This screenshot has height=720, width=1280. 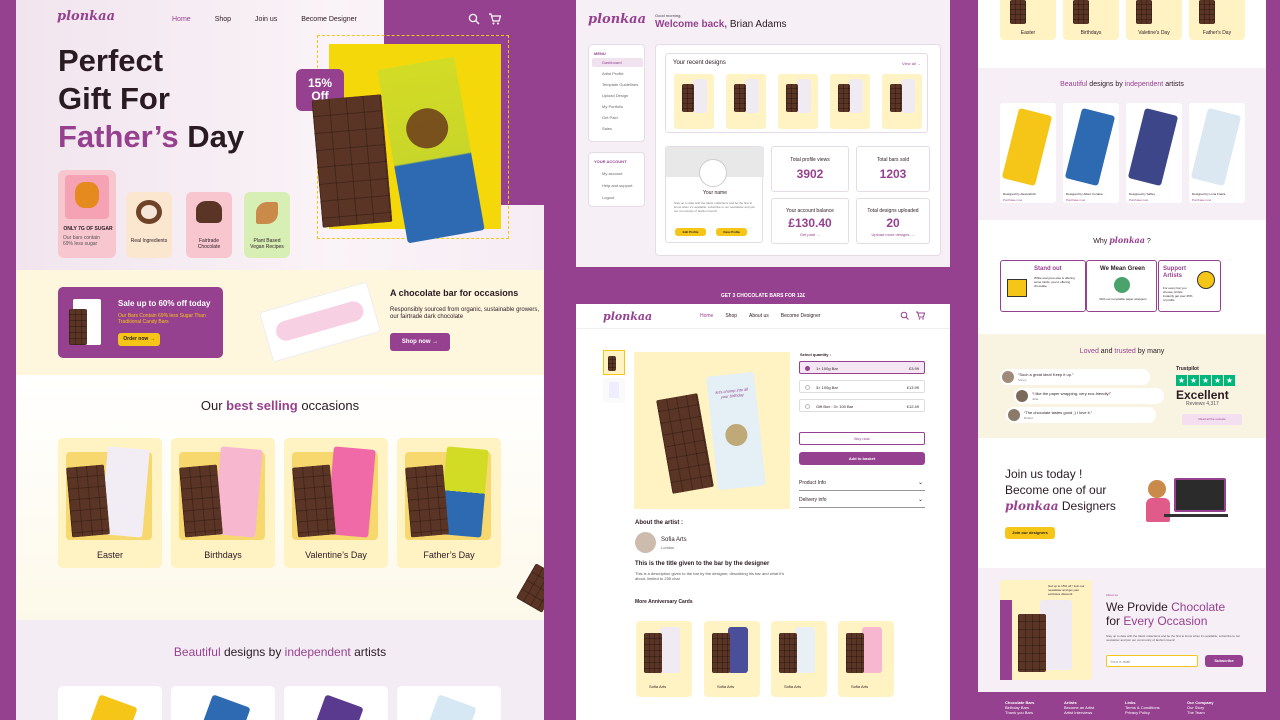 What do you see at coordinates (690, 232) in the screenshot?
I see `edit-profile-button: Edit Profile` at bounding box center [690, 232].